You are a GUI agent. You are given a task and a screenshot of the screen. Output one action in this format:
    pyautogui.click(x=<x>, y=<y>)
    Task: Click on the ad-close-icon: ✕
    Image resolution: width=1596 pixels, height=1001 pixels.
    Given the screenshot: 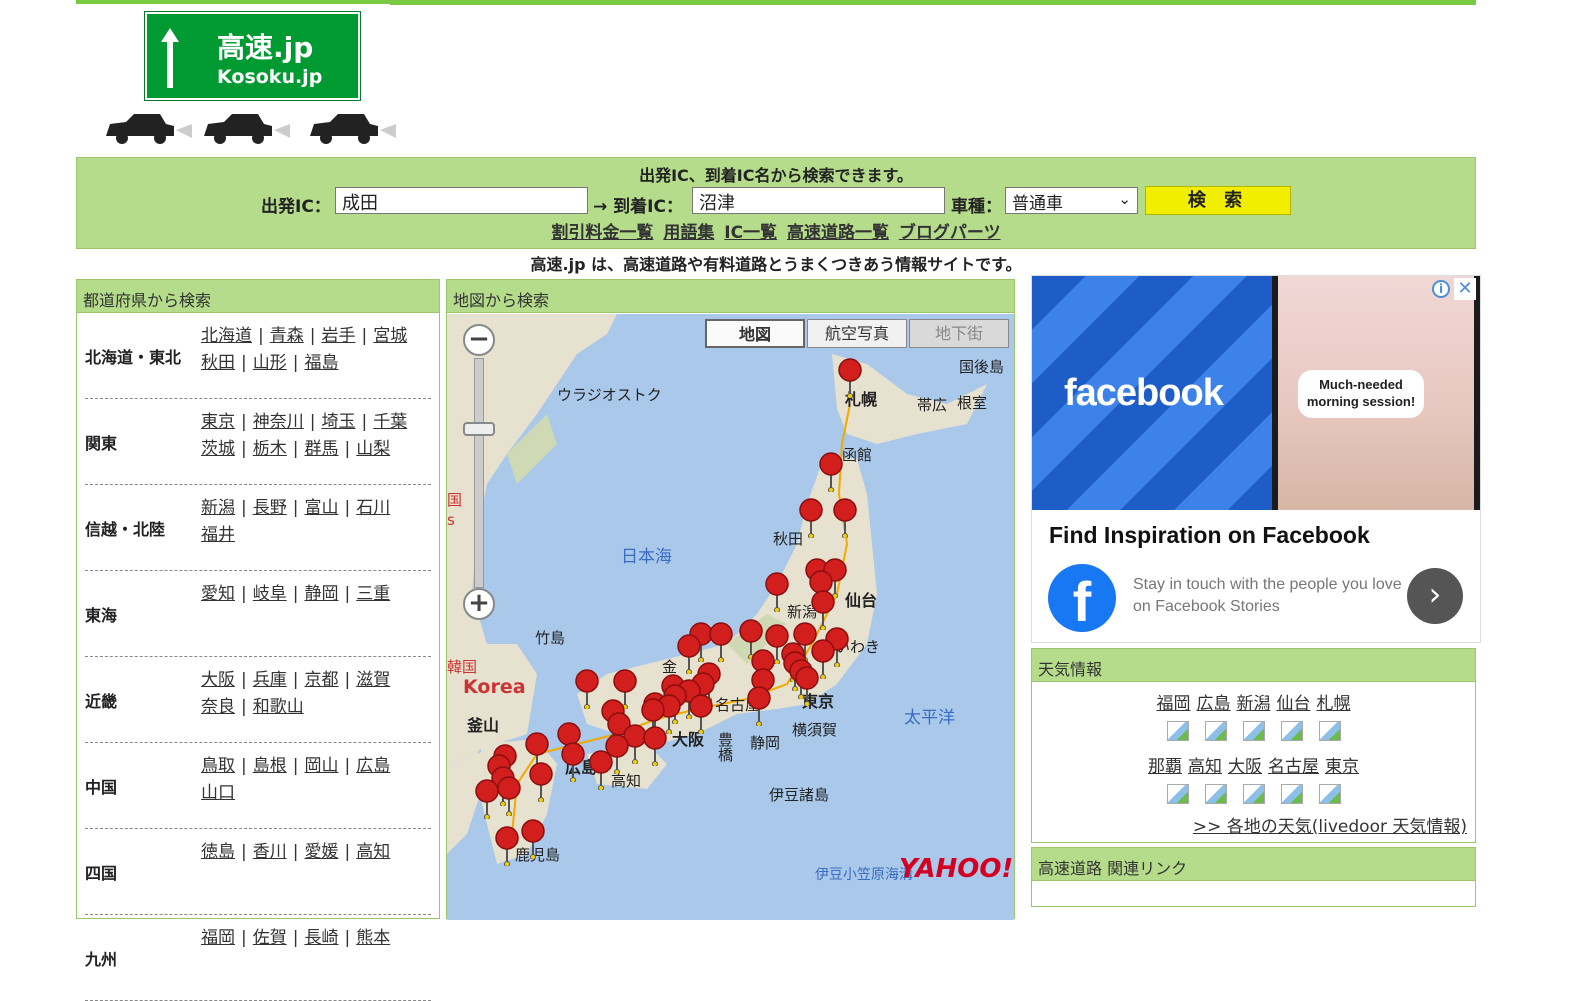 What is the action you would take?
    pyautogui.click(x=1465, y=289)
    